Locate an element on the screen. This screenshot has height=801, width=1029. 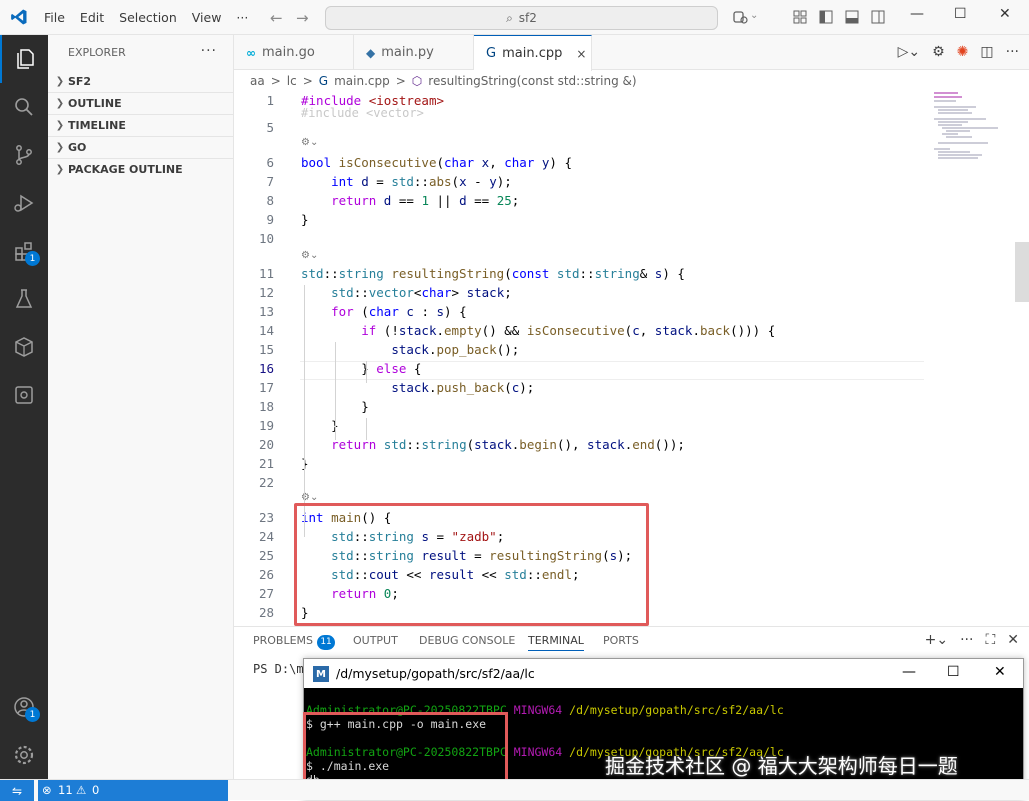
extensions-badge: 1 is located at coordinates (32, 258).